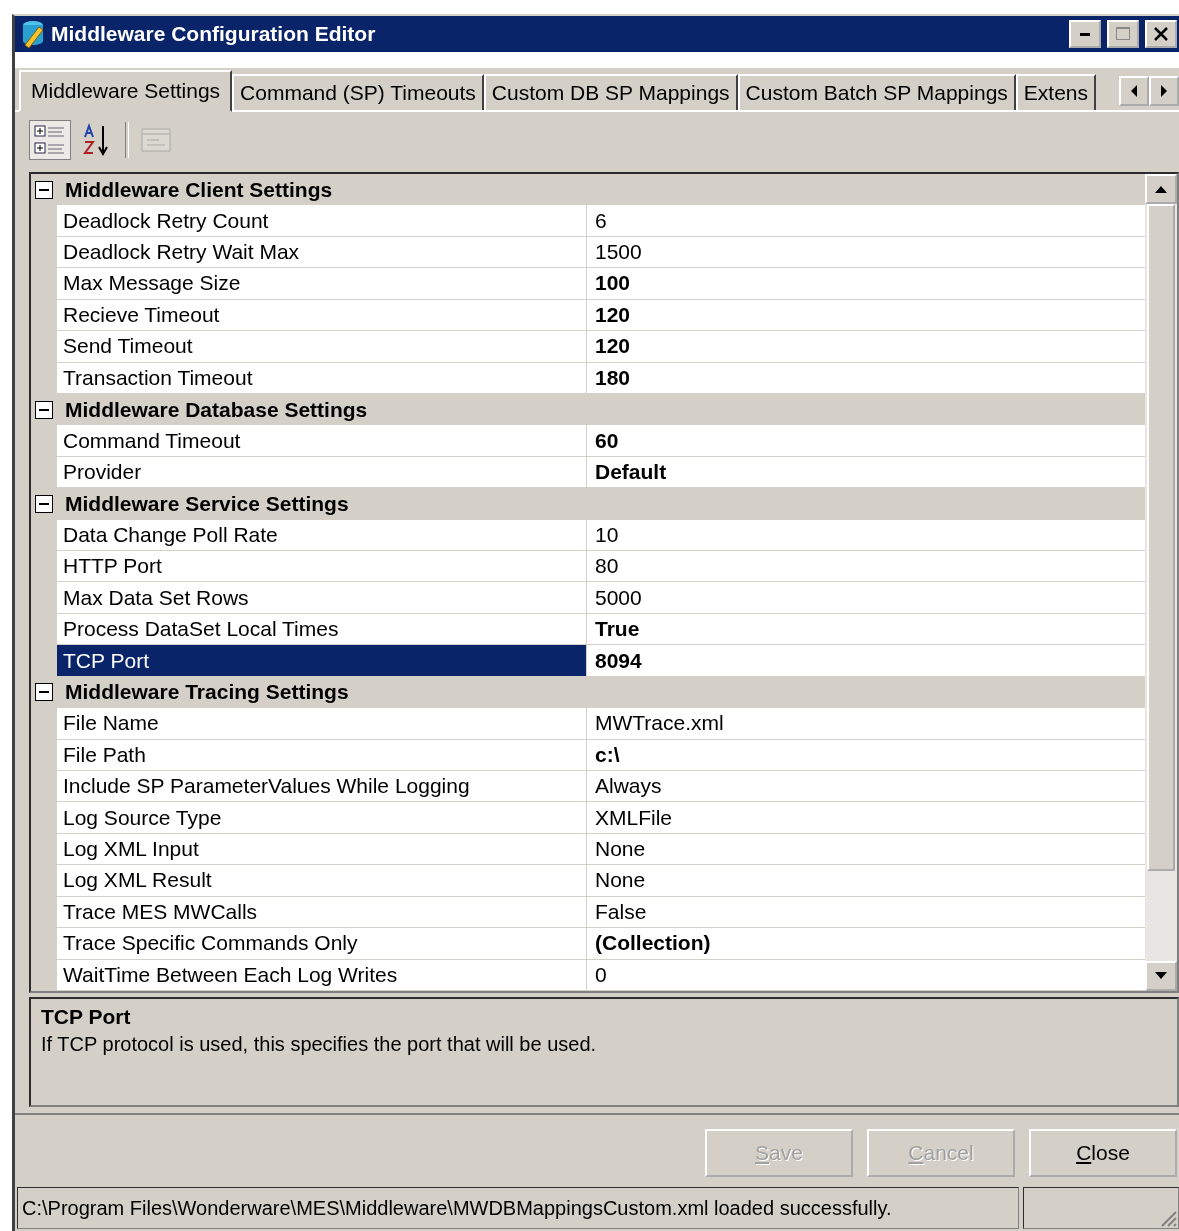  What do you see at coordinates (866, 472) in the screenshot?
I see `property-value: Default` at bounding box center [866, 472].